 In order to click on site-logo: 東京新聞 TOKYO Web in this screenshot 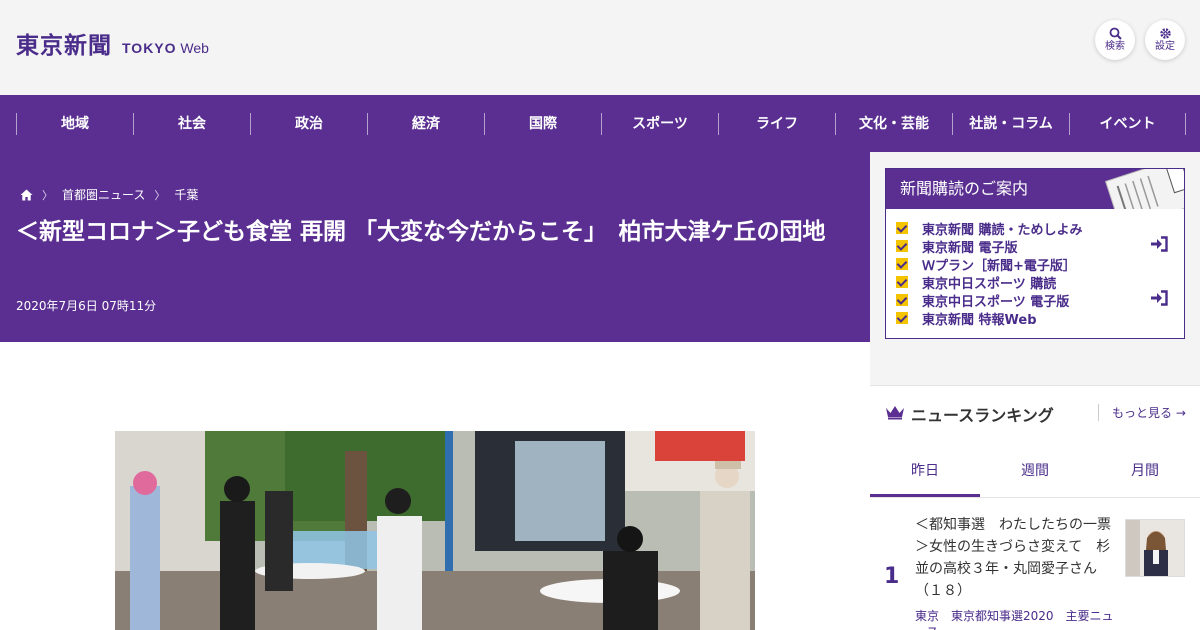, I will do `click(112, 43)`.